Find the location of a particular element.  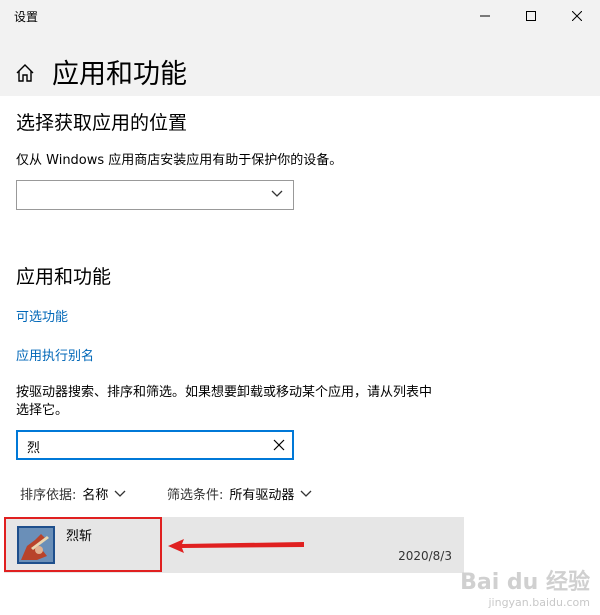

maximize-icon is located at coordinates (531, 16).